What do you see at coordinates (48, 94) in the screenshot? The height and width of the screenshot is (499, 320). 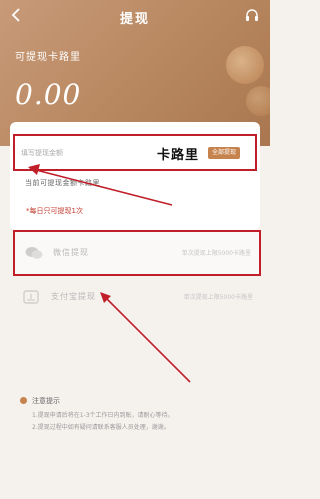 I see `balance-value: 0.00` at bounding box center [48, 94].